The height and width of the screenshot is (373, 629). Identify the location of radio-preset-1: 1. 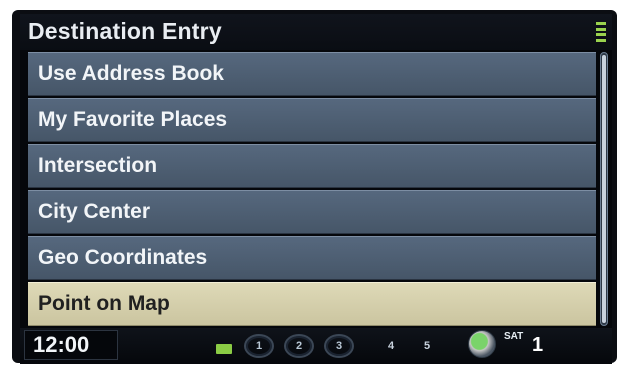
(259, 346).